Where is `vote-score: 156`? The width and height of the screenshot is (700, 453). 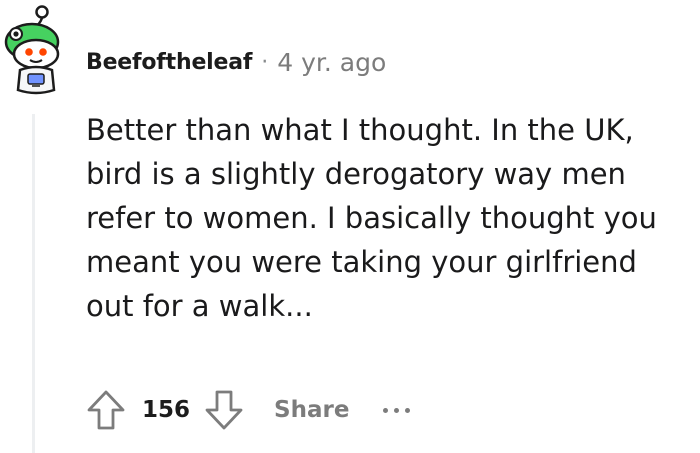
vote-score: 156 is located at coordinates (166, 410).